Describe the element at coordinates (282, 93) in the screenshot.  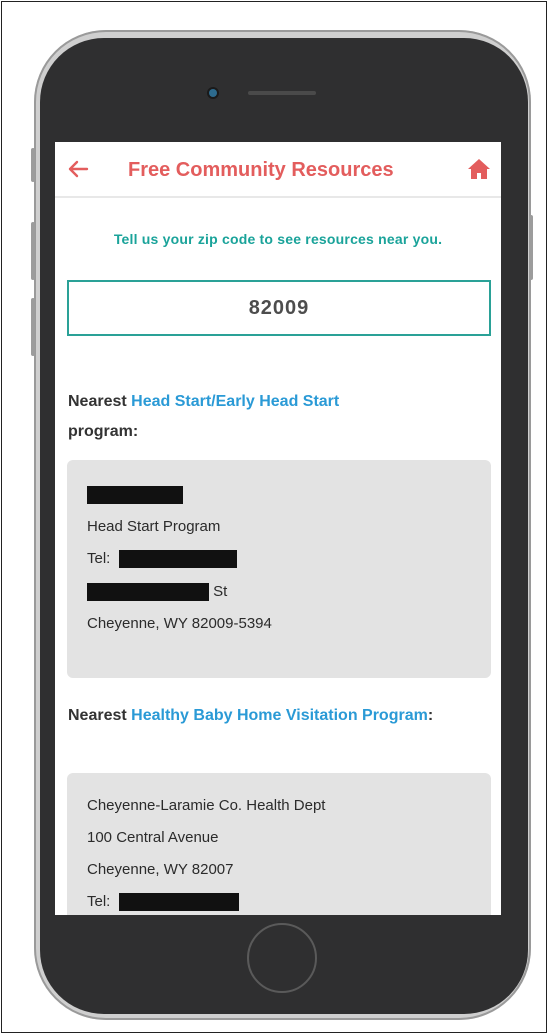
I see `earpiece-speaker` at that location.